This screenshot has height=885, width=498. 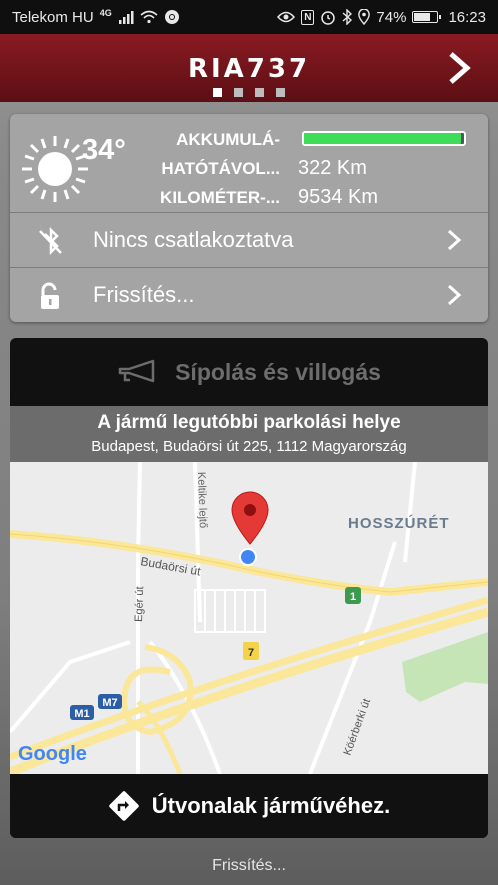 What do you see at coordinates (249, 422) in the screenshot?
I see `parking-title: A jármű legutóbbi parkolási helye` at bounding box center [249, 422].